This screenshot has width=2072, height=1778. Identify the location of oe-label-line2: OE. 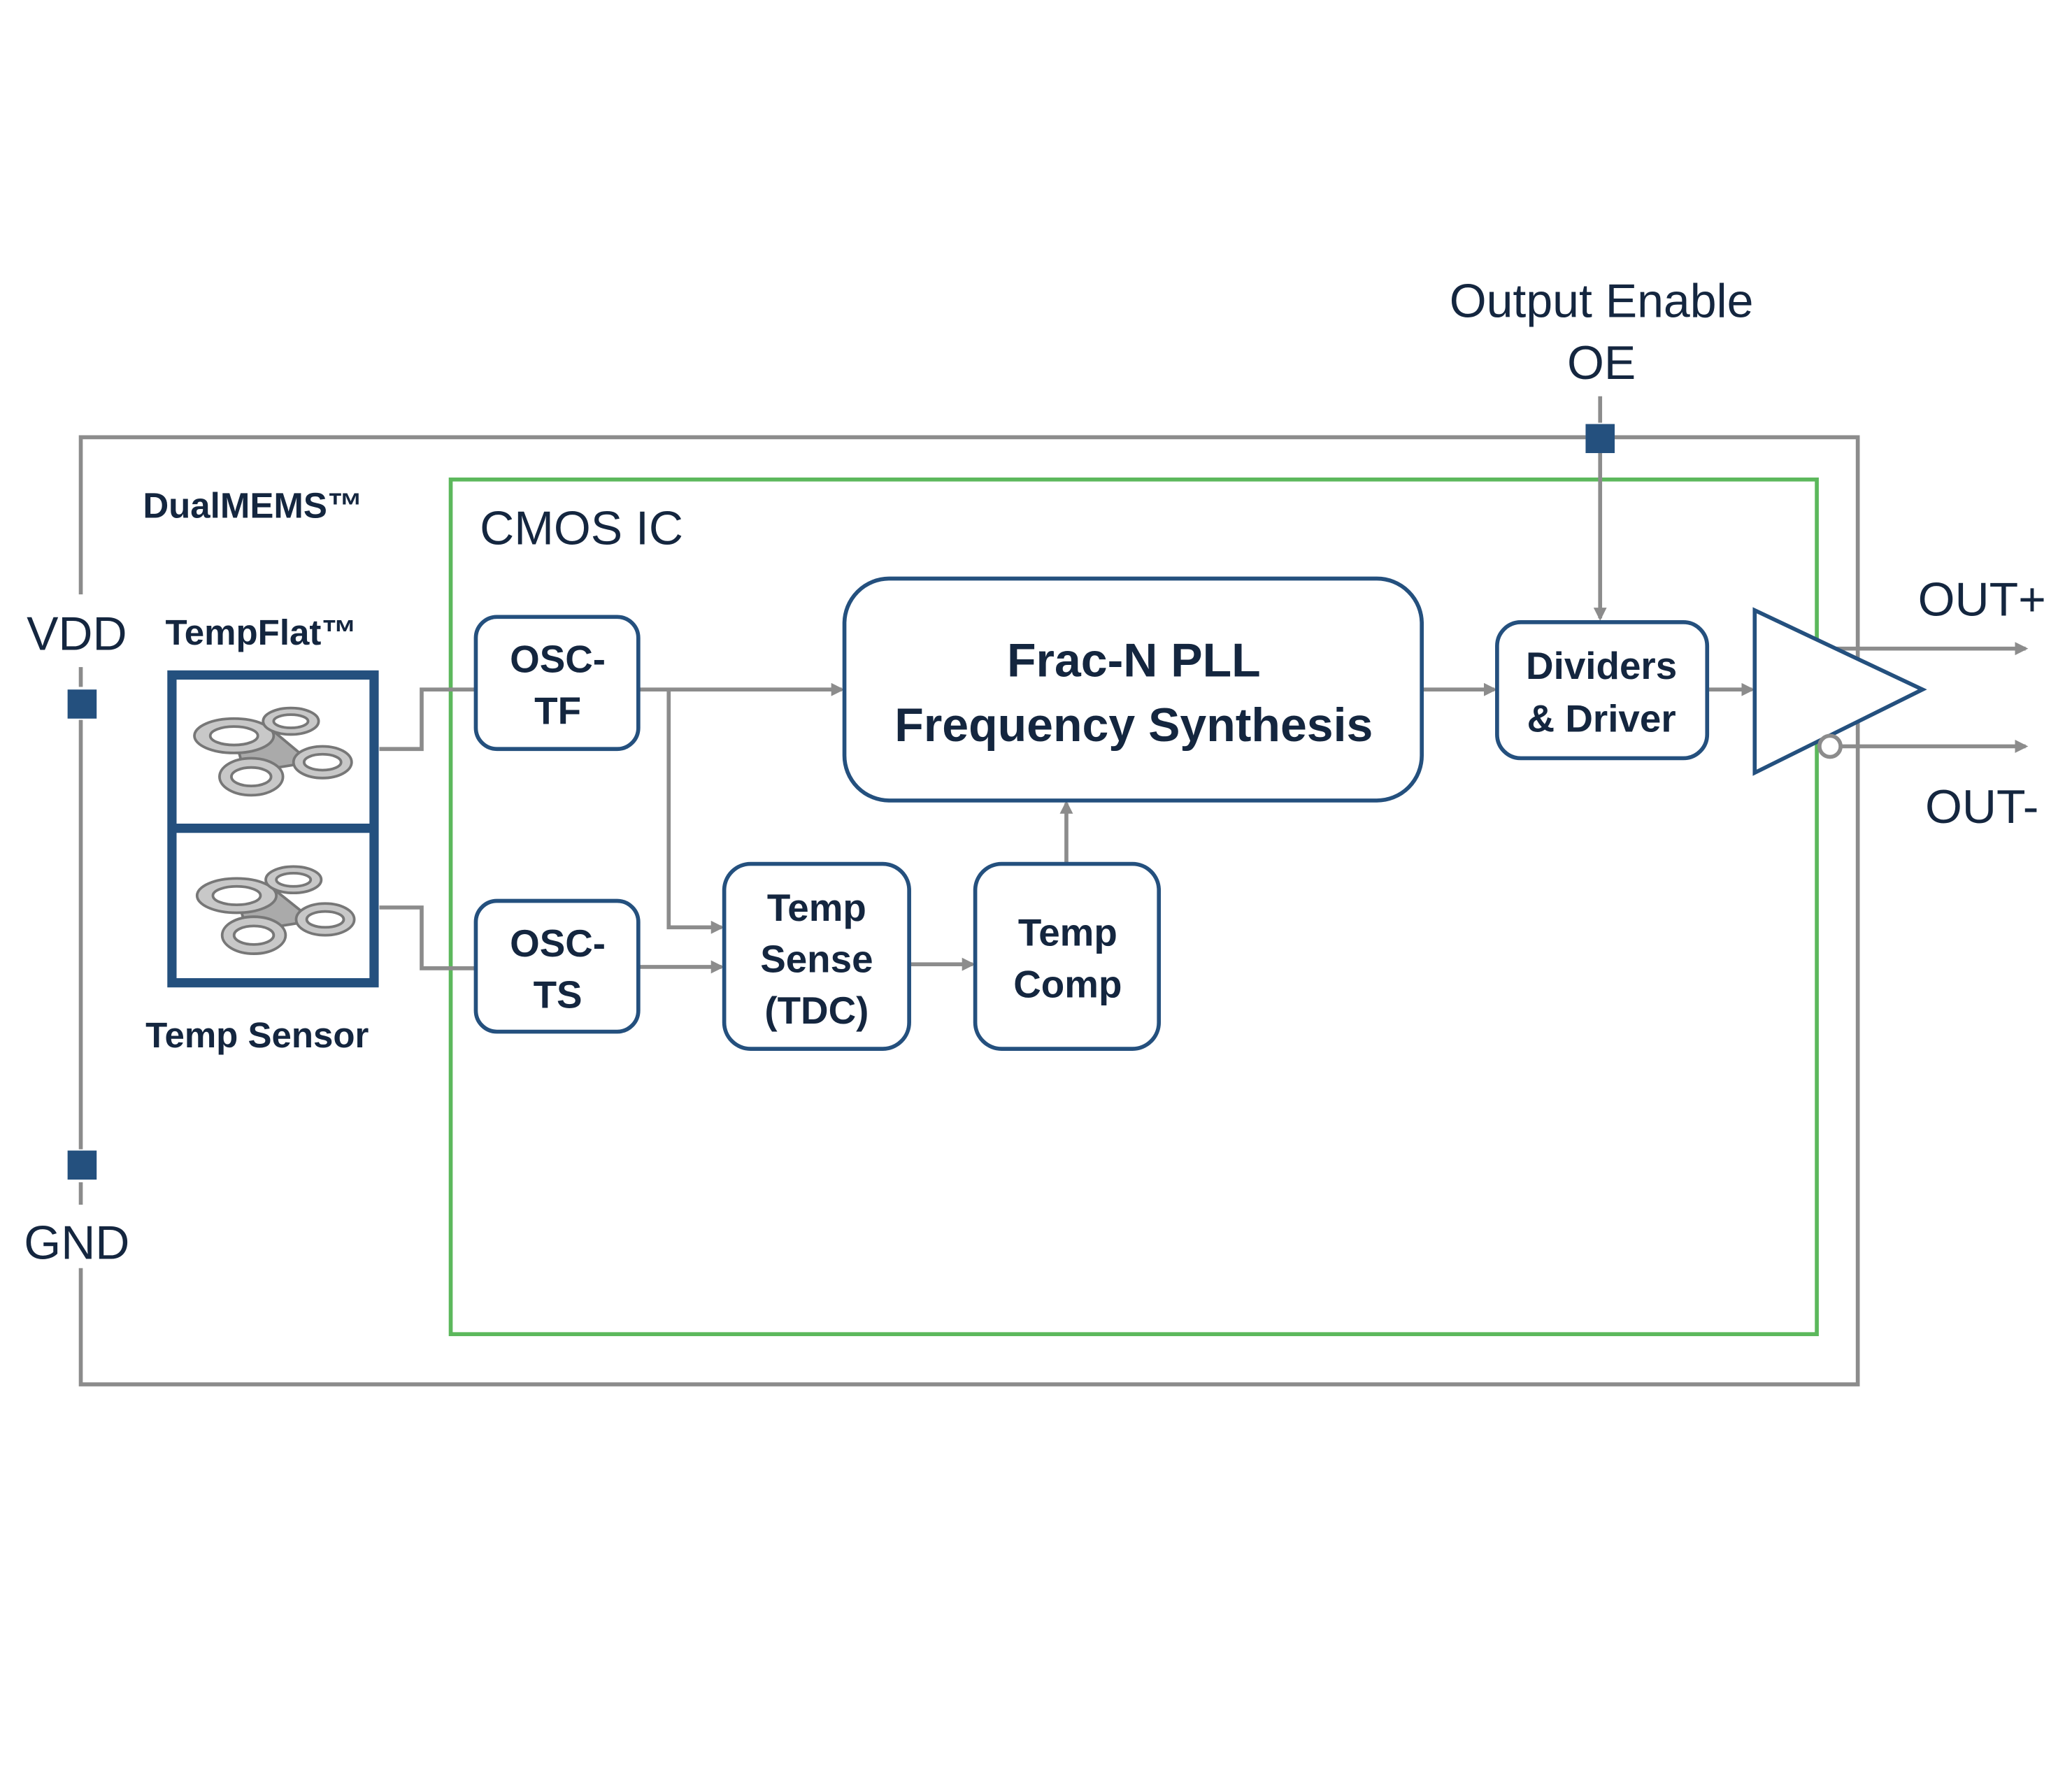
(1601, 363).